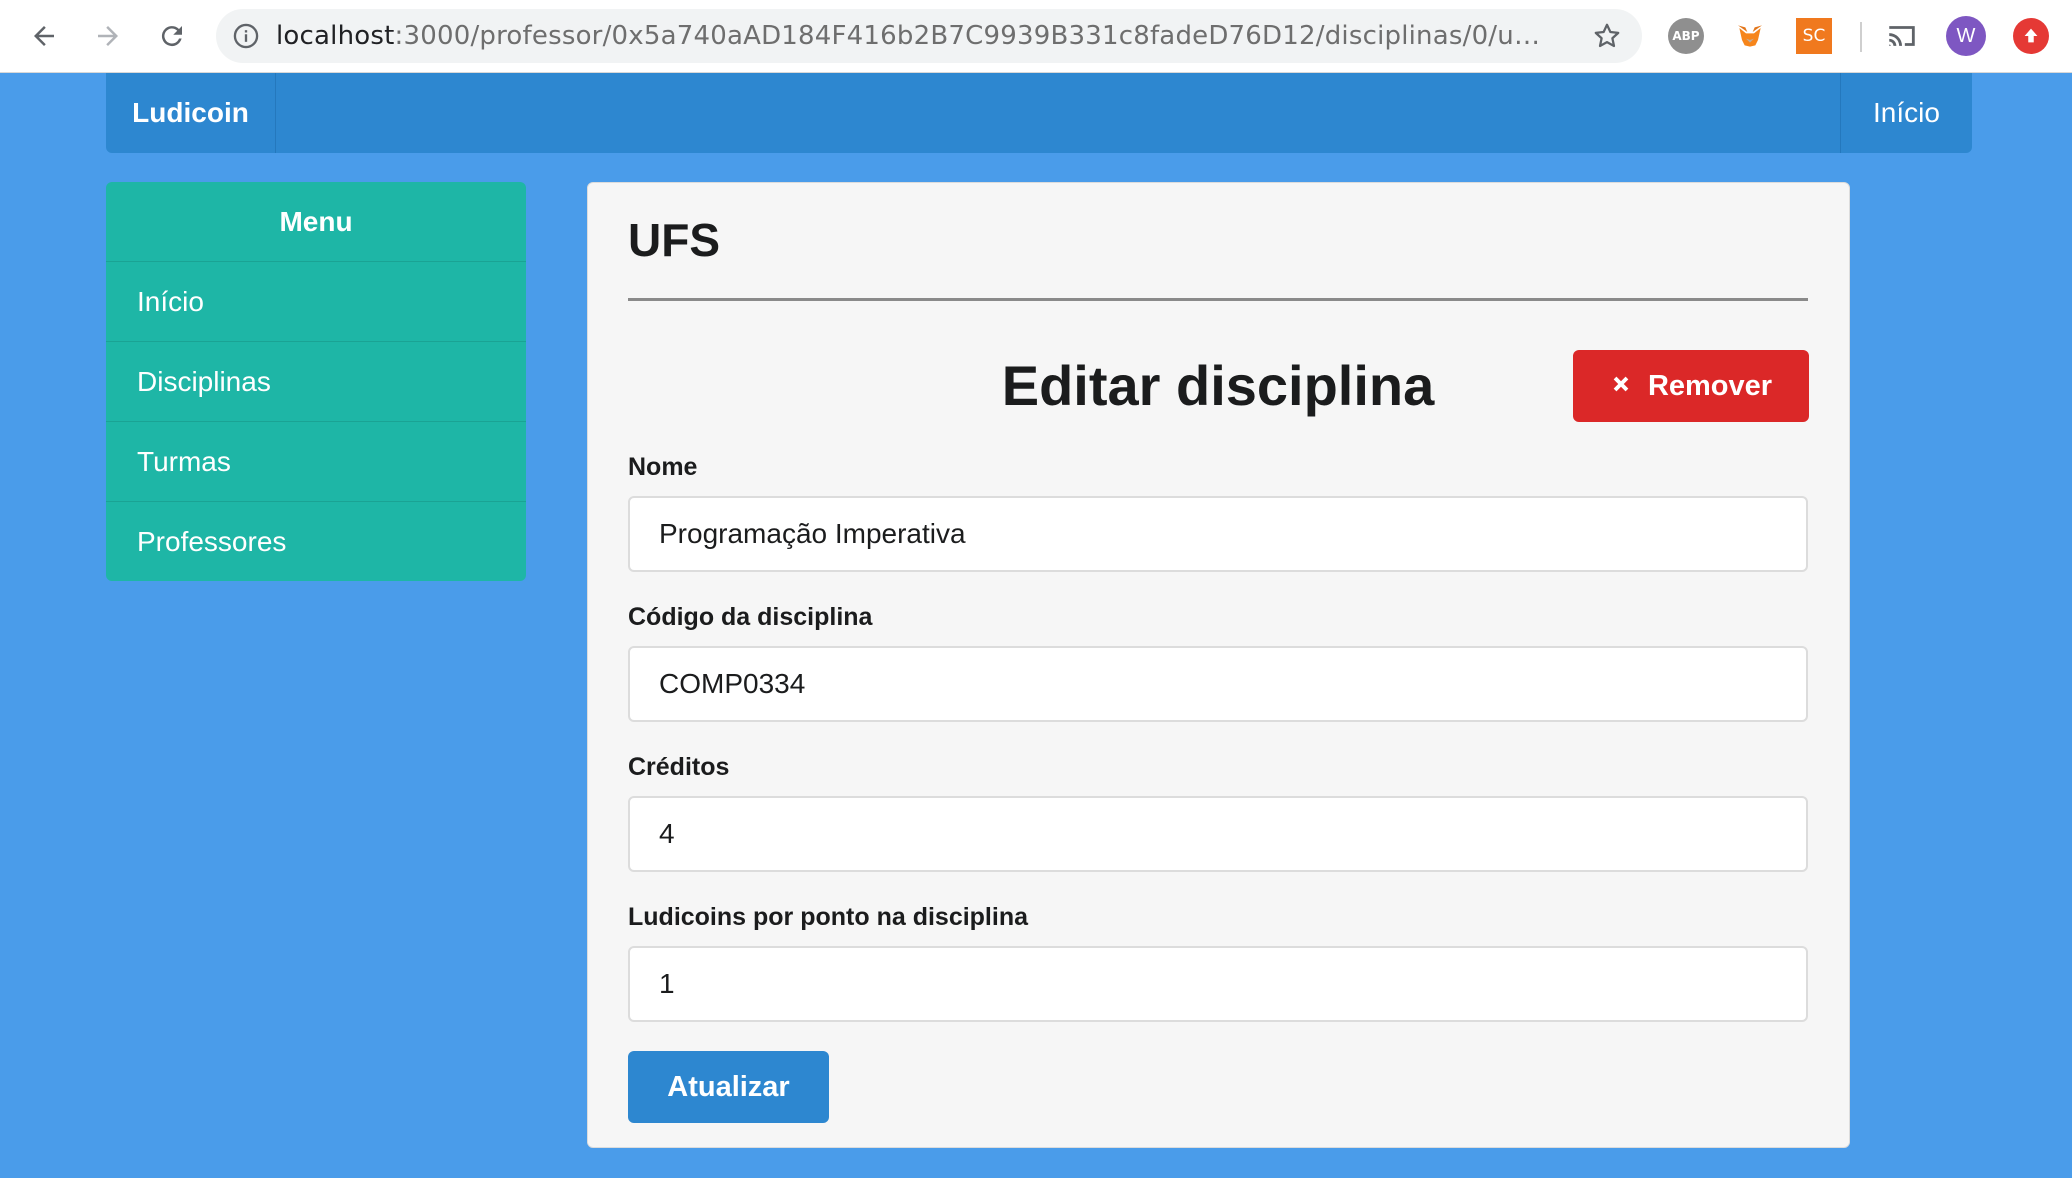 The image size is (2072, 1178). What do you see at coordinates (1750, 36) in the screenshot?
I see `metamask-extension-icon` at bounding box center [1750, 36].